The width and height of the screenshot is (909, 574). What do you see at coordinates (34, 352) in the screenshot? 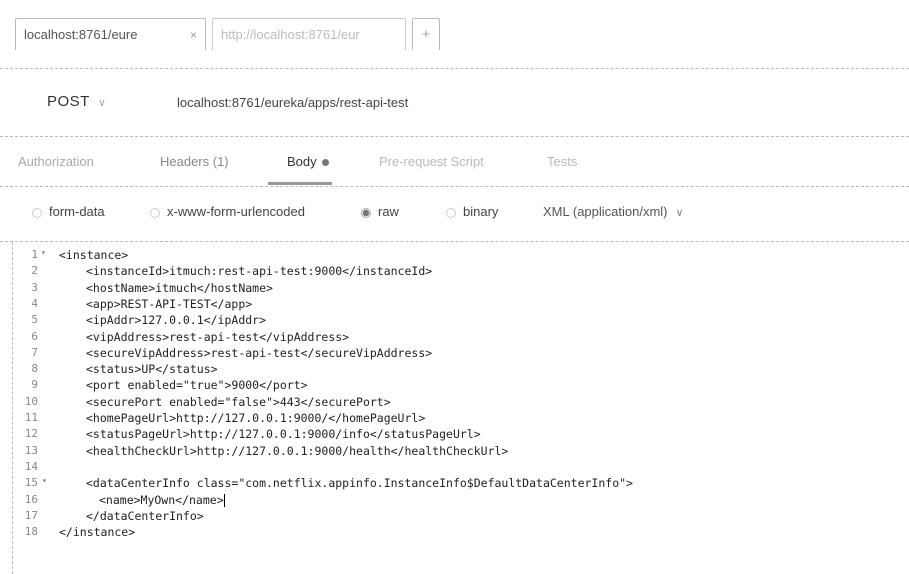
I see `line-number: 7` at bounding box center [34, 352].